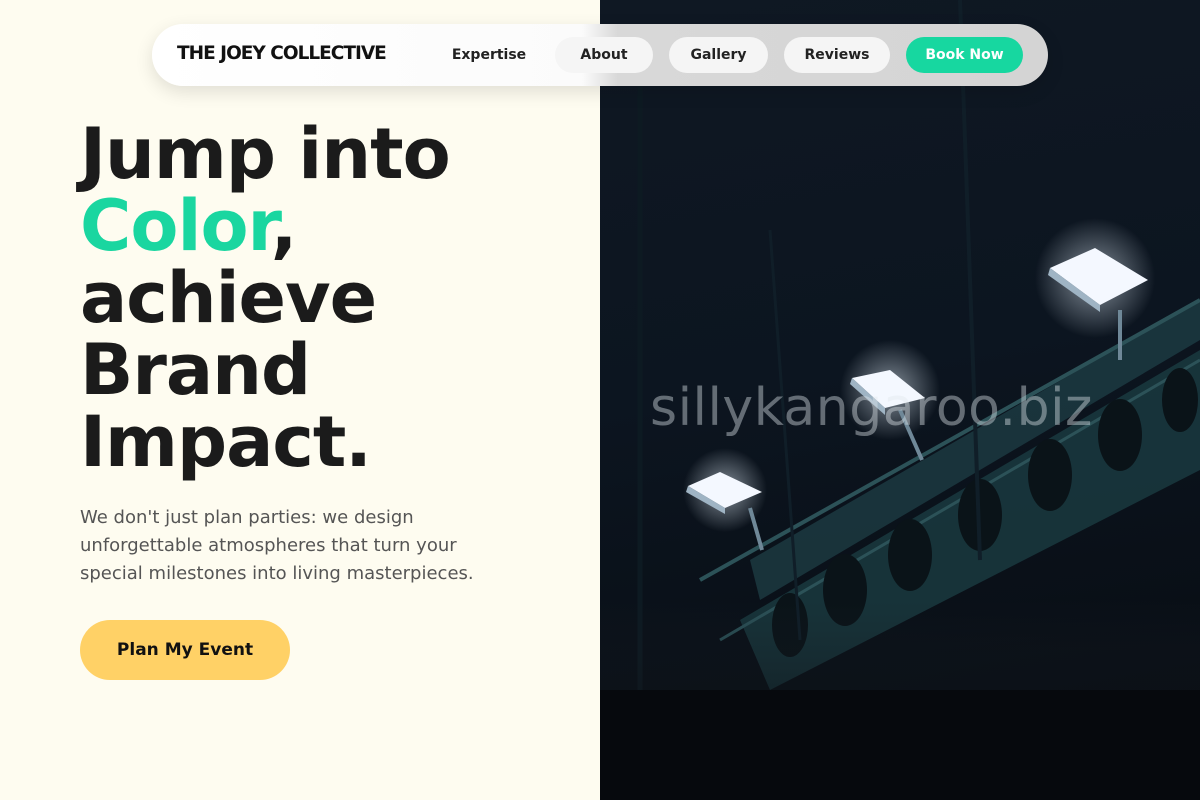  I want to click on hero-headline: Jump into Color, achieve Brand Impact., so click(265, 298).